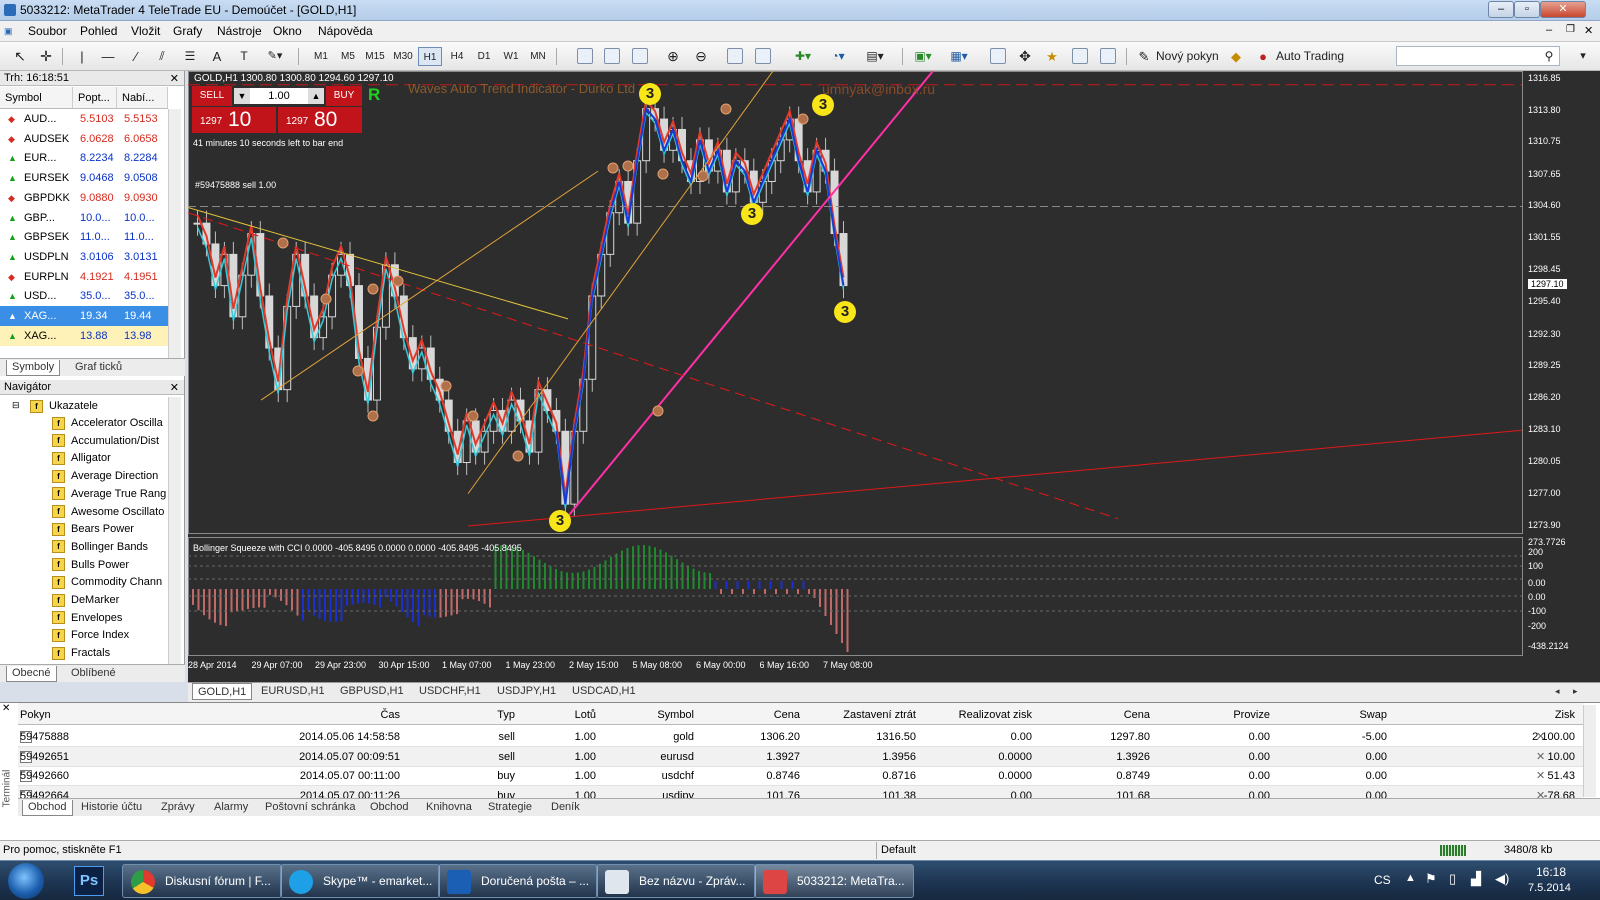  I want to click on new-order-button: Nový pokyn, so click(1187, 56).